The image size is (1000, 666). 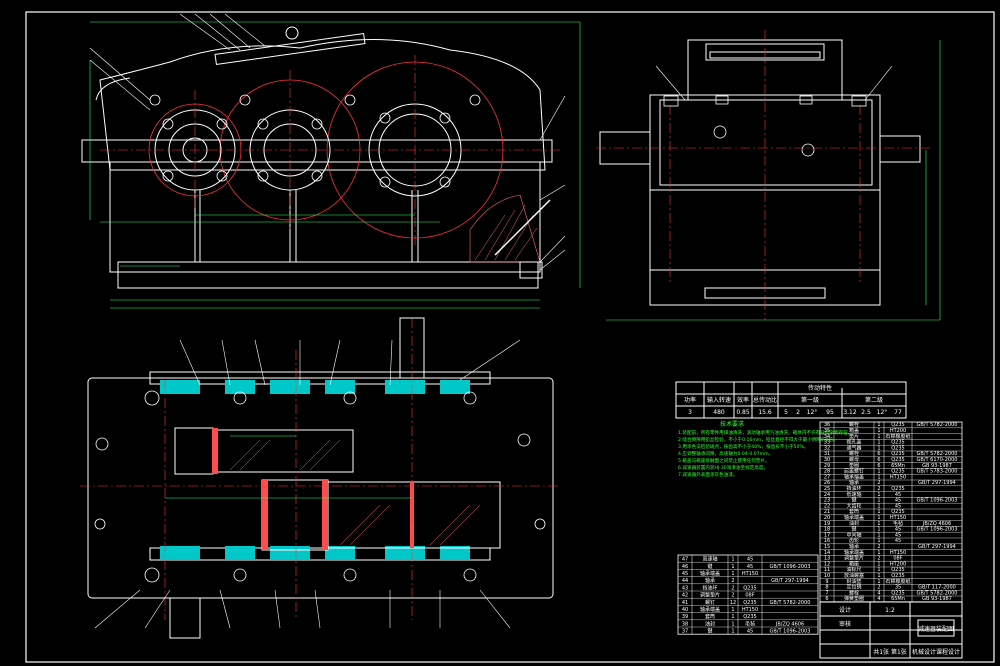 I want to click on parts-table-cell: 47, so click(x=685, y=560).